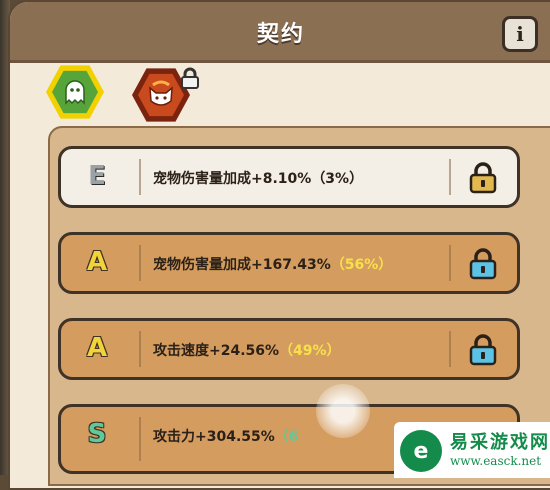  What do you see at coordinates (496, 461) in the screenshot?
I see `watermark-url: www.easck.net` at bounding box center [496, 461].